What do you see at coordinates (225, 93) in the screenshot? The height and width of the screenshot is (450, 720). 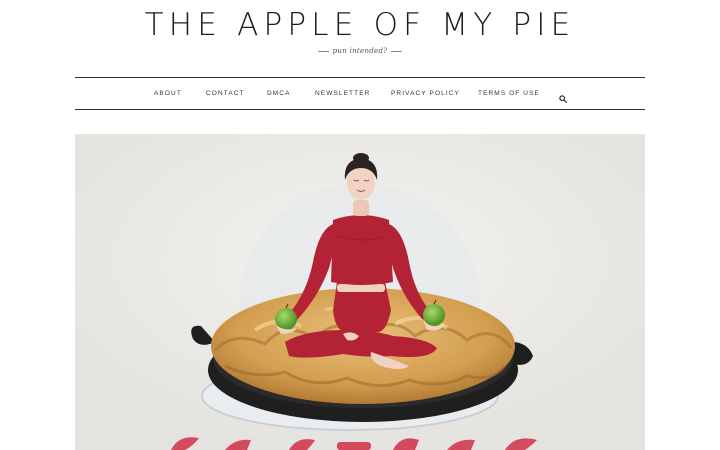 I see `nav-item-contact: CONTACT` at bounding box center [225, 93].